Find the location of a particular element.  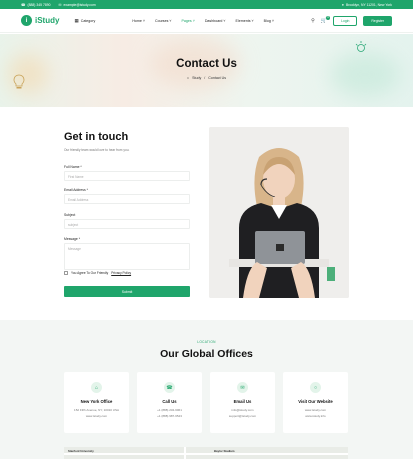

map-label: Stanford University is located at coordinates (81, 451).